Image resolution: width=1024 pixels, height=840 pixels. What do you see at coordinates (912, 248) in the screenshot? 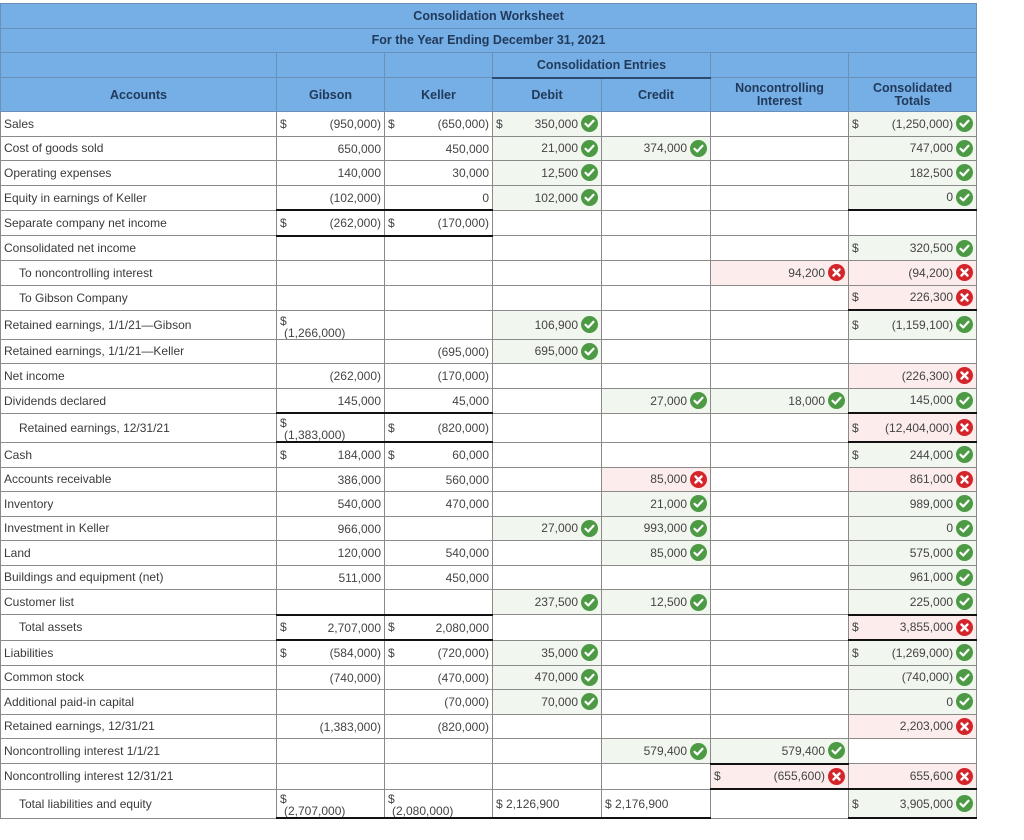
I see `cell-consolidated-total: $320,500` at bounding box center [912, 248].